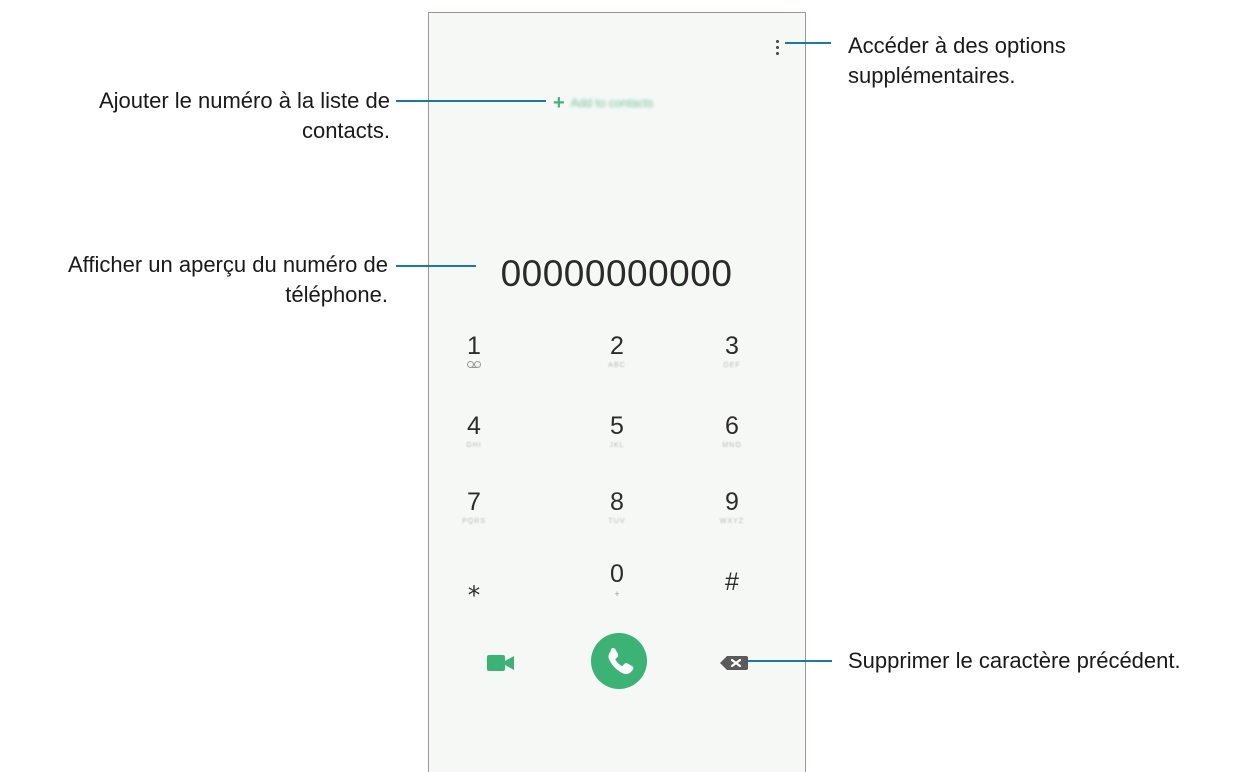  What do you see at coordinates (617, 365) in the screenshot?
I see `key-letters: ABC` at bounding box center [617, 365].